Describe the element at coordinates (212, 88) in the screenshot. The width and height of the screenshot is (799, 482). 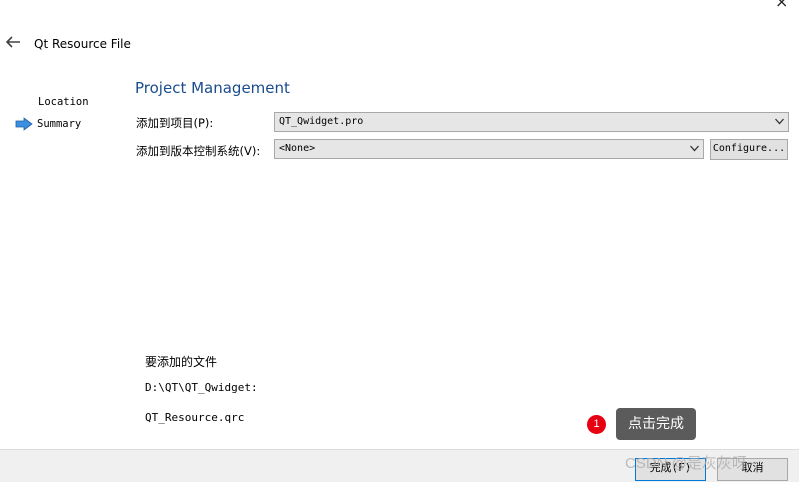
I see `page-title: Project Management` at that location.